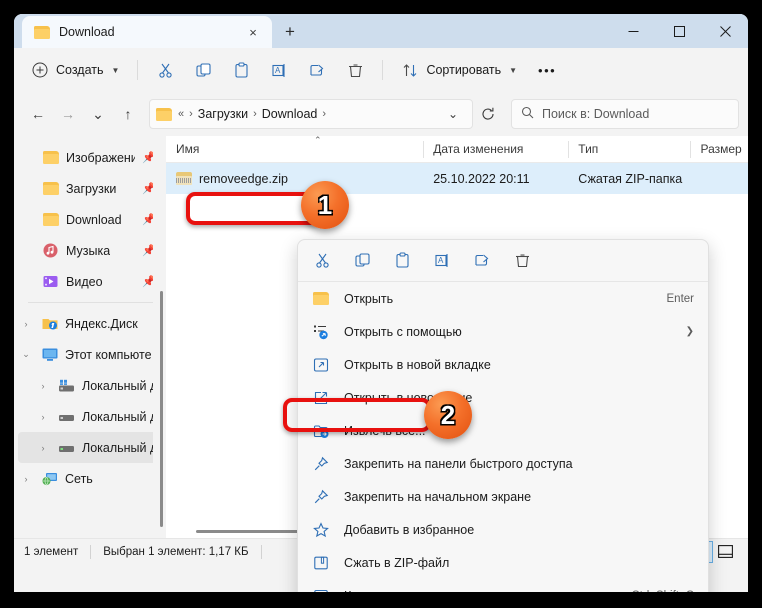 This screenshot has height=608, width=762. I want to click on chevron-right-icon-d1: ›, so click(43, 417).